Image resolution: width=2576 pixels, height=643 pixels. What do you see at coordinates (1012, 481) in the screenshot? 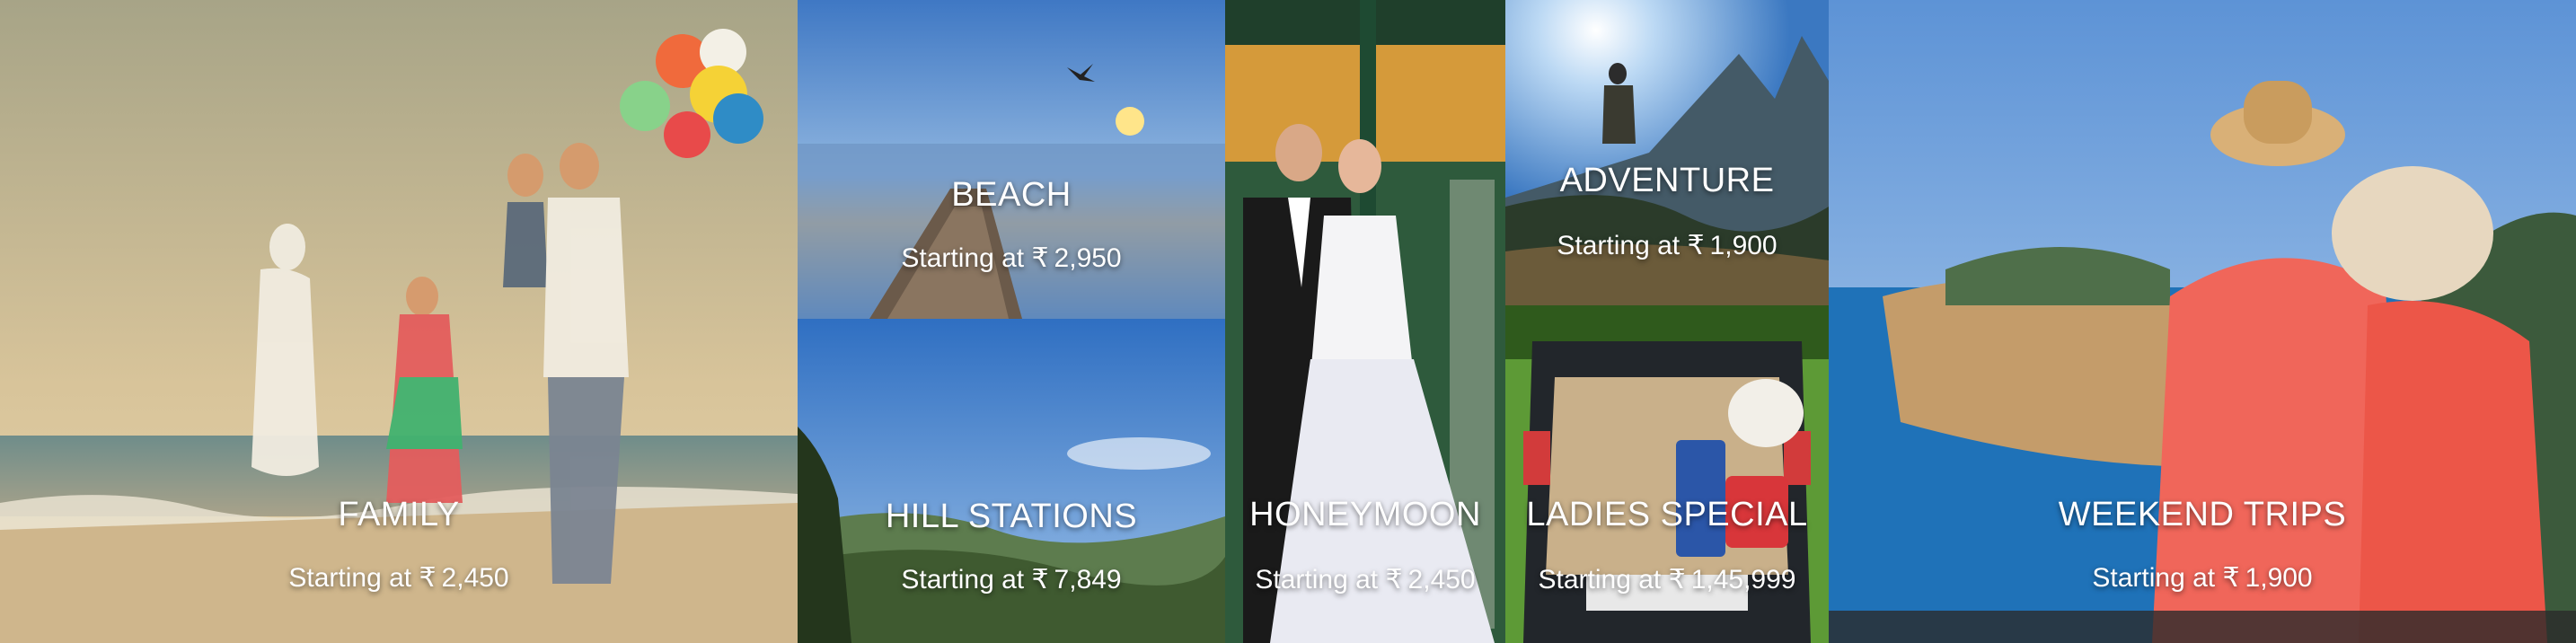
I see `tile-hill-stations: HILL STATIONS Starting at ₹7,849` at bounding box center [1012, 481].